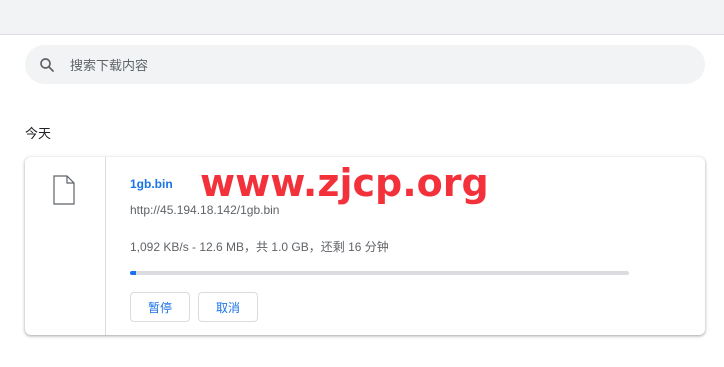 The image size is (724, 367). What do you see at coordinates (64, 190) in the screenshot?
I see `file-icon` at bounding box center [64, 190].